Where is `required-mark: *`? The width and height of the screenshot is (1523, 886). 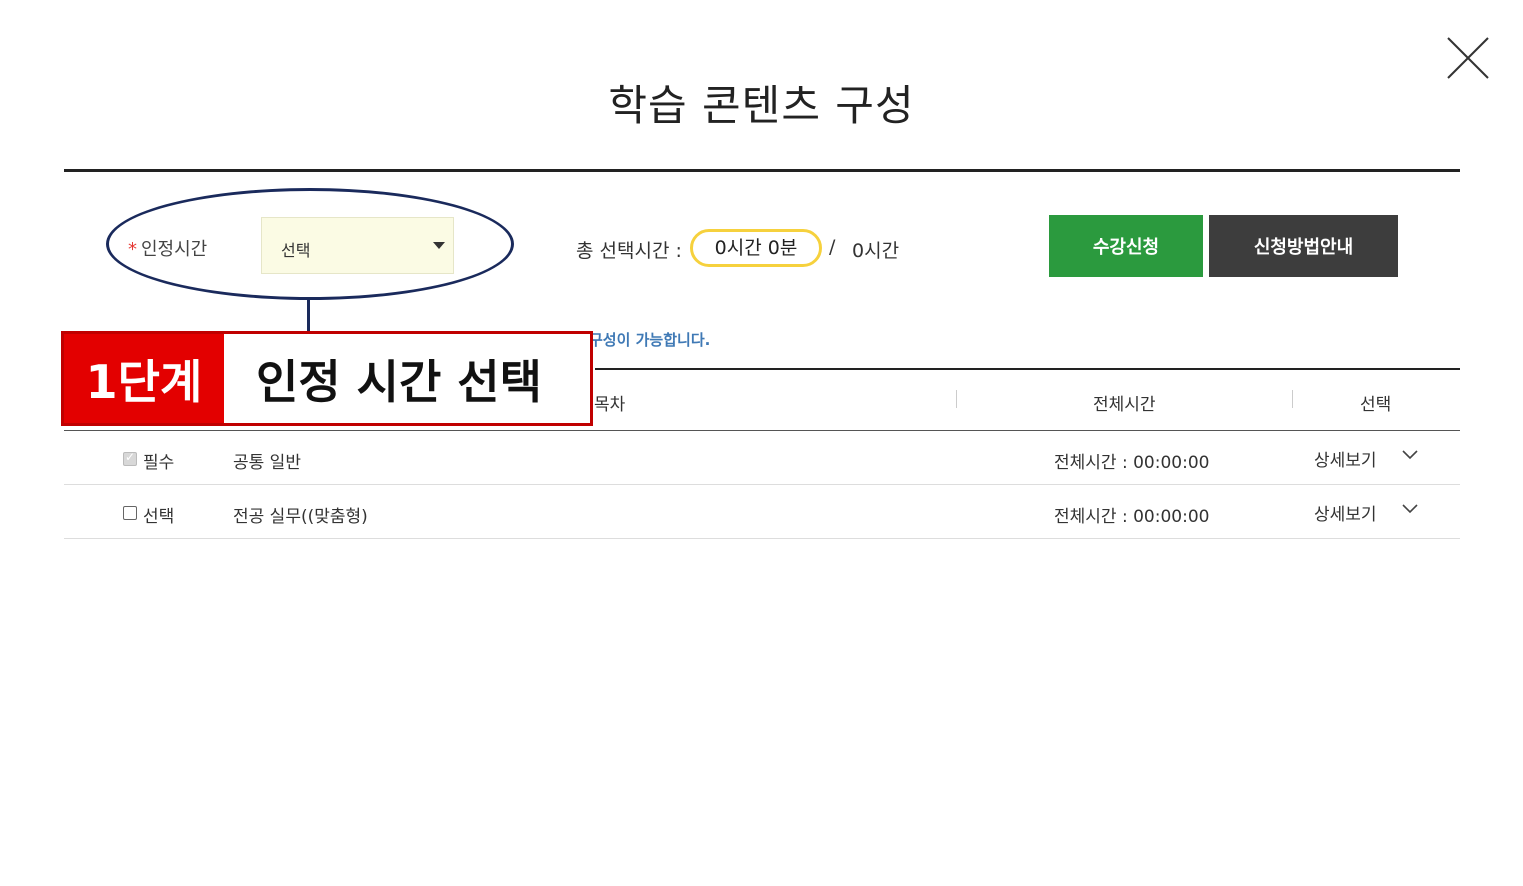 required-mark: * is located at coordinates (132, 249).